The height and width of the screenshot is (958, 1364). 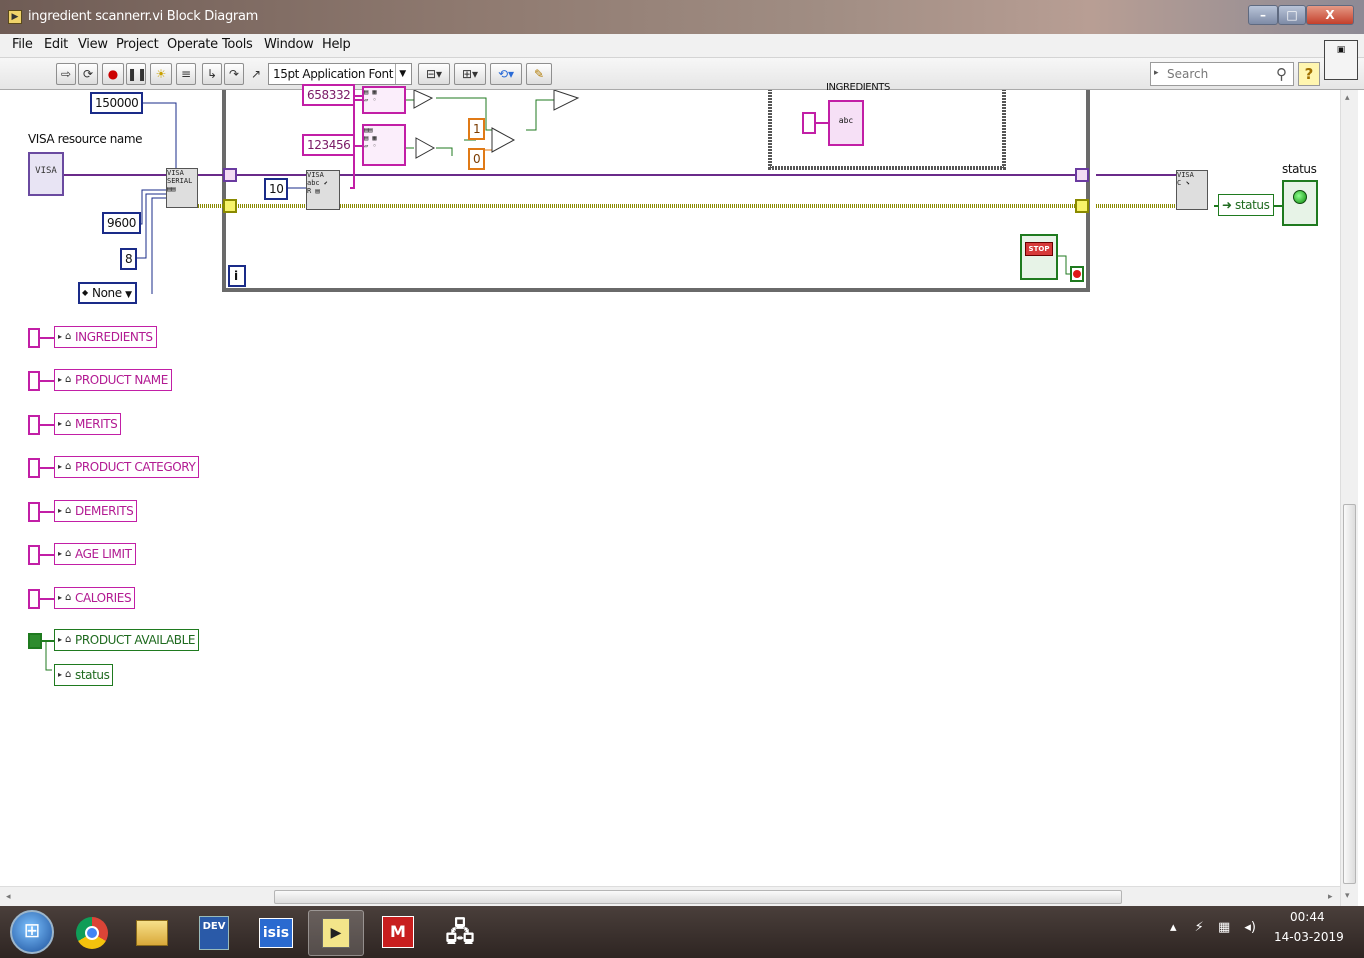 What do you see at coordinates (1330, 15) in the screenshot?
I see `close-button: X` at bounding box center [1330, 15].